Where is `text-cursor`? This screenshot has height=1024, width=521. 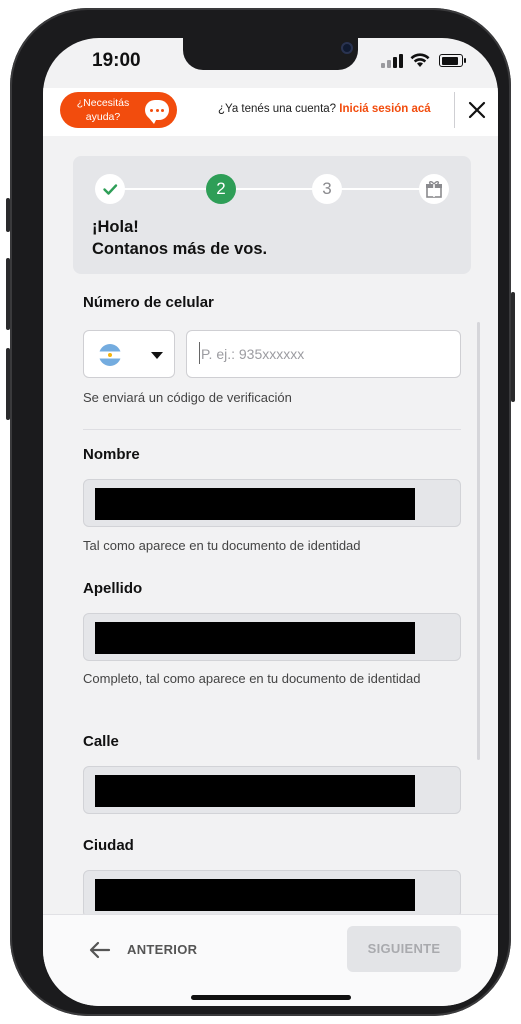 text-cursor is located at coordinates (199, 353).